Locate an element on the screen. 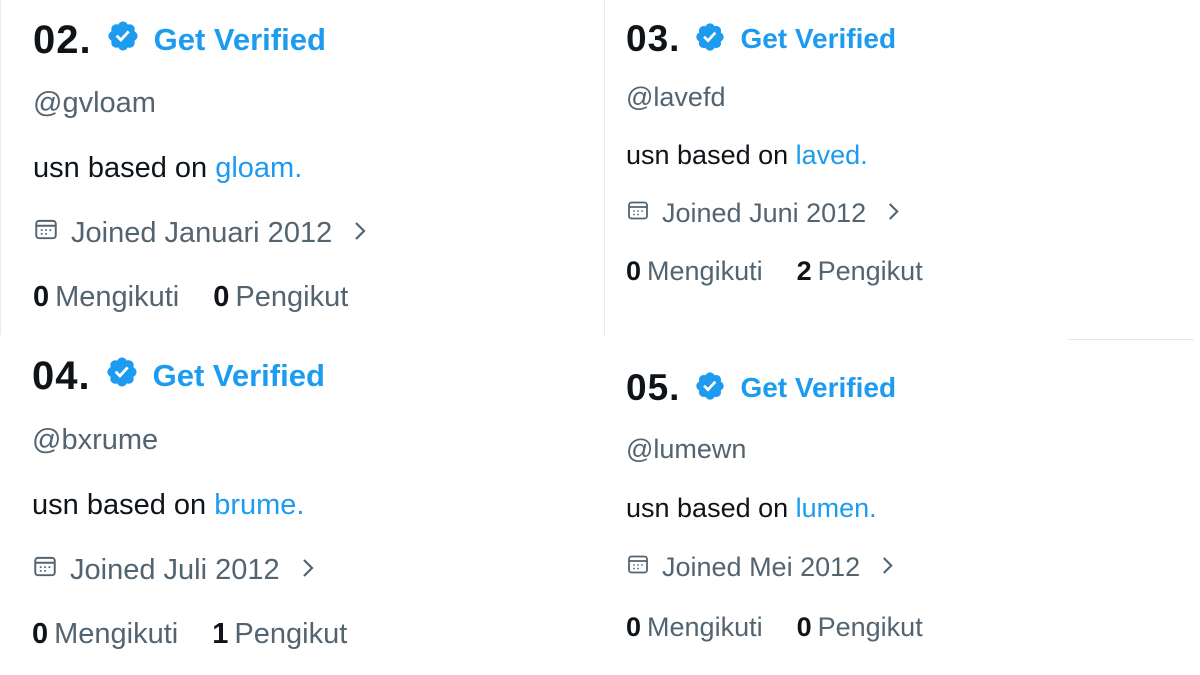 This screenshot has height=675, width=1200. profile-bio: usn based on lumen. is located at coordinates (751, 508).